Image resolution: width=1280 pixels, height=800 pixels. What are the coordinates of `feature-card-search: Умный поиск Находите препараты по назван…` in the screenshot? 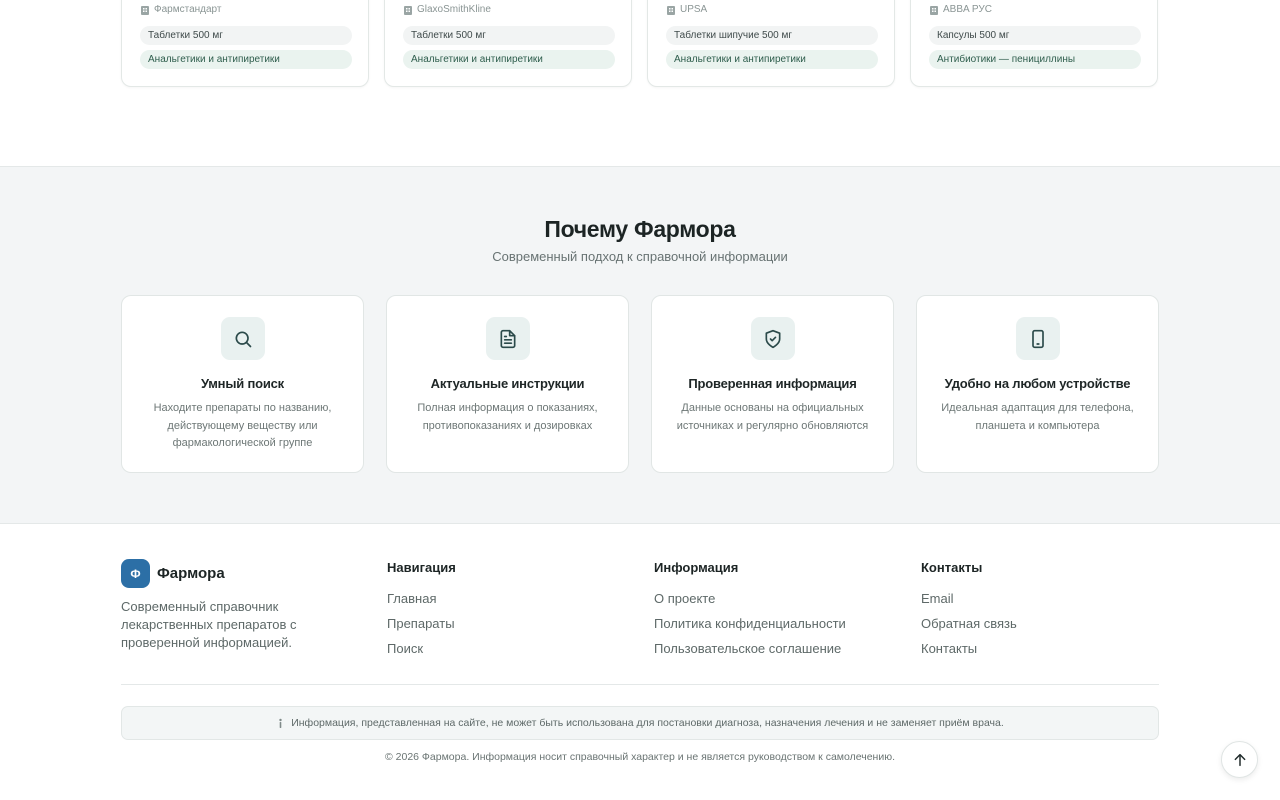 It's located at (242, 384).